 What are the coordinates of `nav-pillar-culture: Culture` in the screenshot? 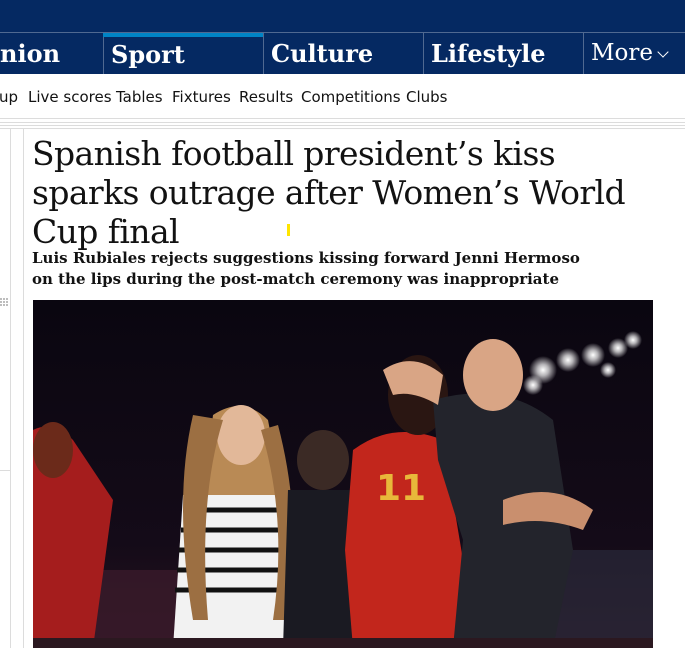 It's located at (343, 53).